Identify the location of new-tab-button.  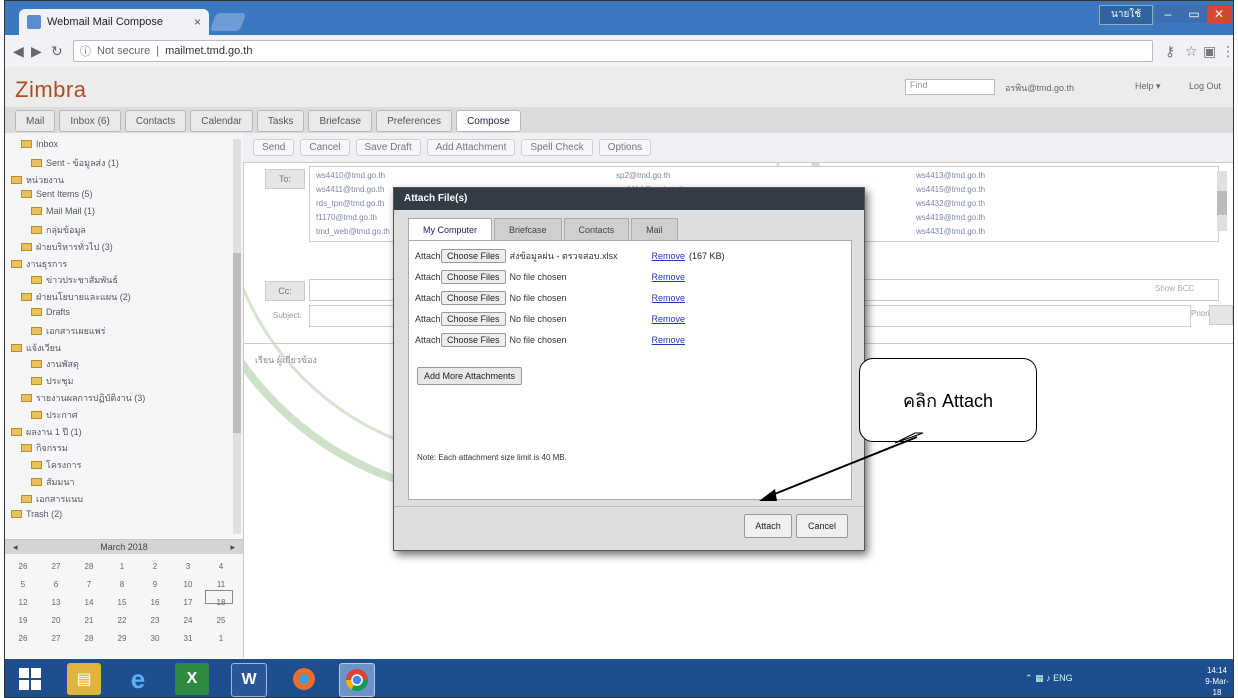
(228, 22).